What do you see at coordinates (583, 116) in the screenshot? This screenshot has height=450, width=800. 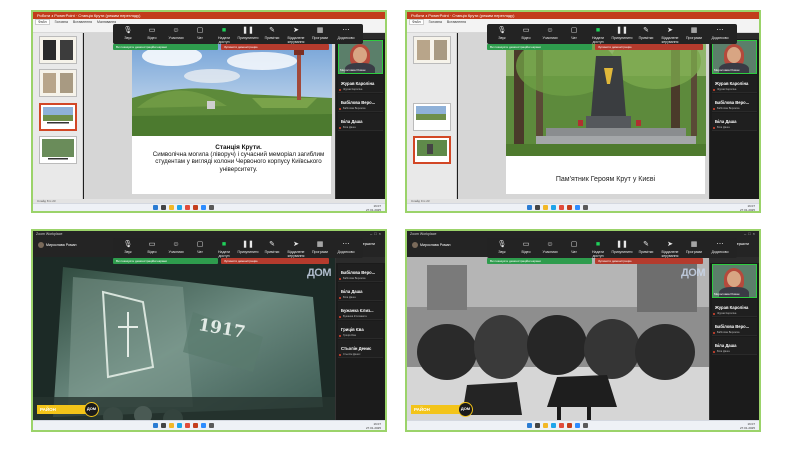 I see `slide-editor: Пам'ятник Героям Крут у Києві` at bounding box center [583, 116].